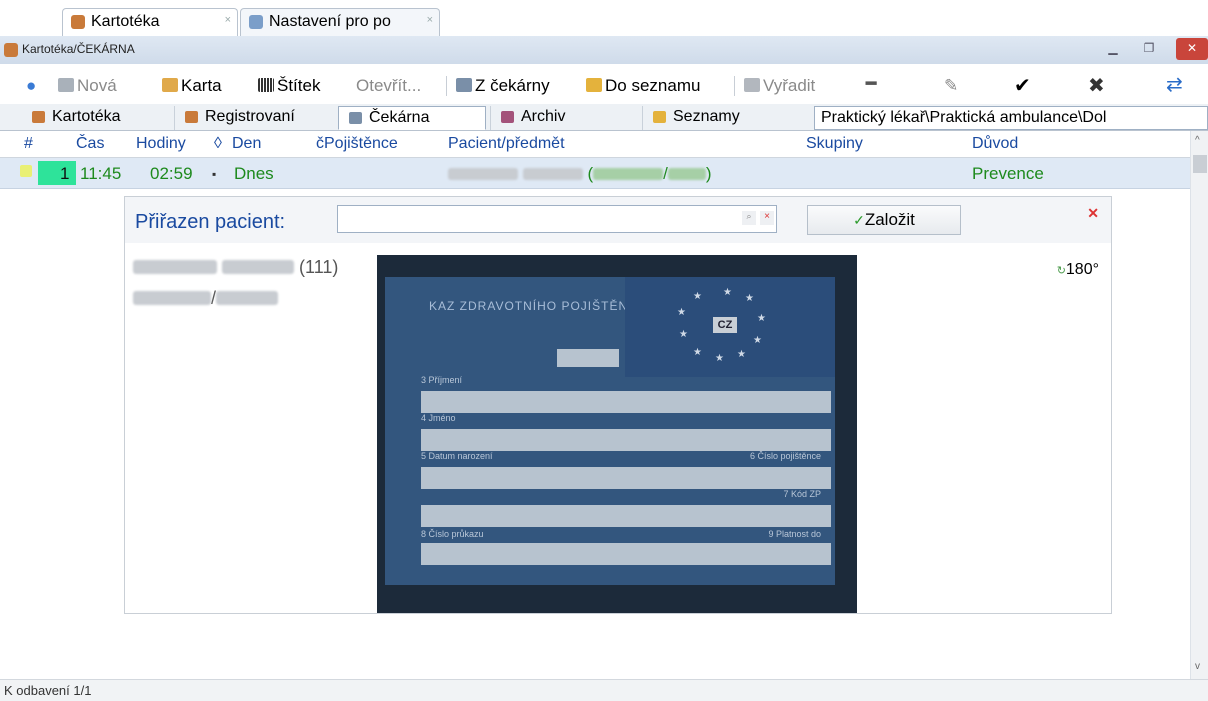  What do you see at coordinates (871, 84) in the screenshot?
I see `minus-icon: ━` at bounding box center [871, 84].